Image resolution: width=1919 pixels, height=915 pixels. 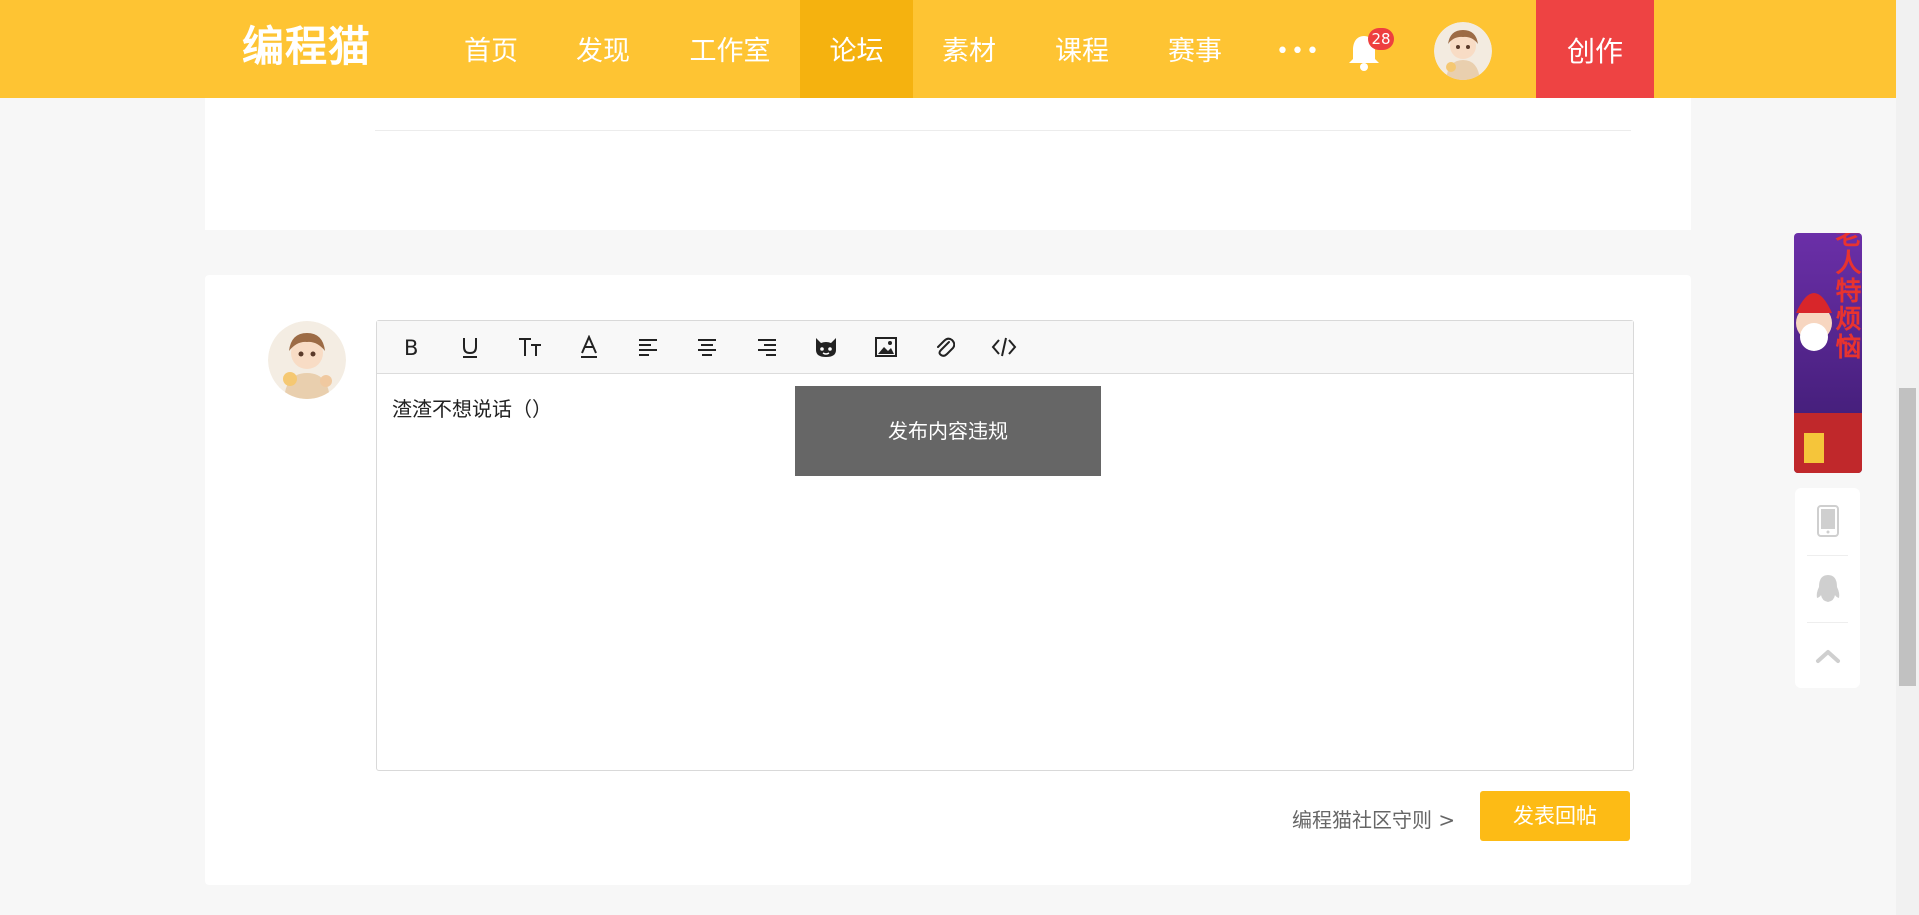 I want to click on divider, so click(x=1003, y=130).